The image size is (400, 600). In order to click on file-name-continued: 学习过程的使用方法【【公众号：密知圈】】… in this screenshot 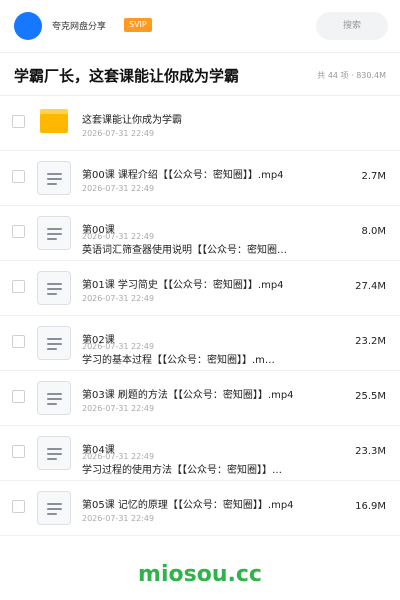, I will do `click(182, 470)`.